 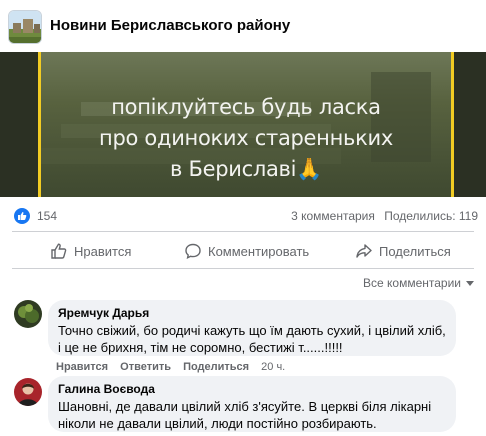 I want to click on stats-right: 3 комментария Поделились: 119, so click(x=384, y=216).